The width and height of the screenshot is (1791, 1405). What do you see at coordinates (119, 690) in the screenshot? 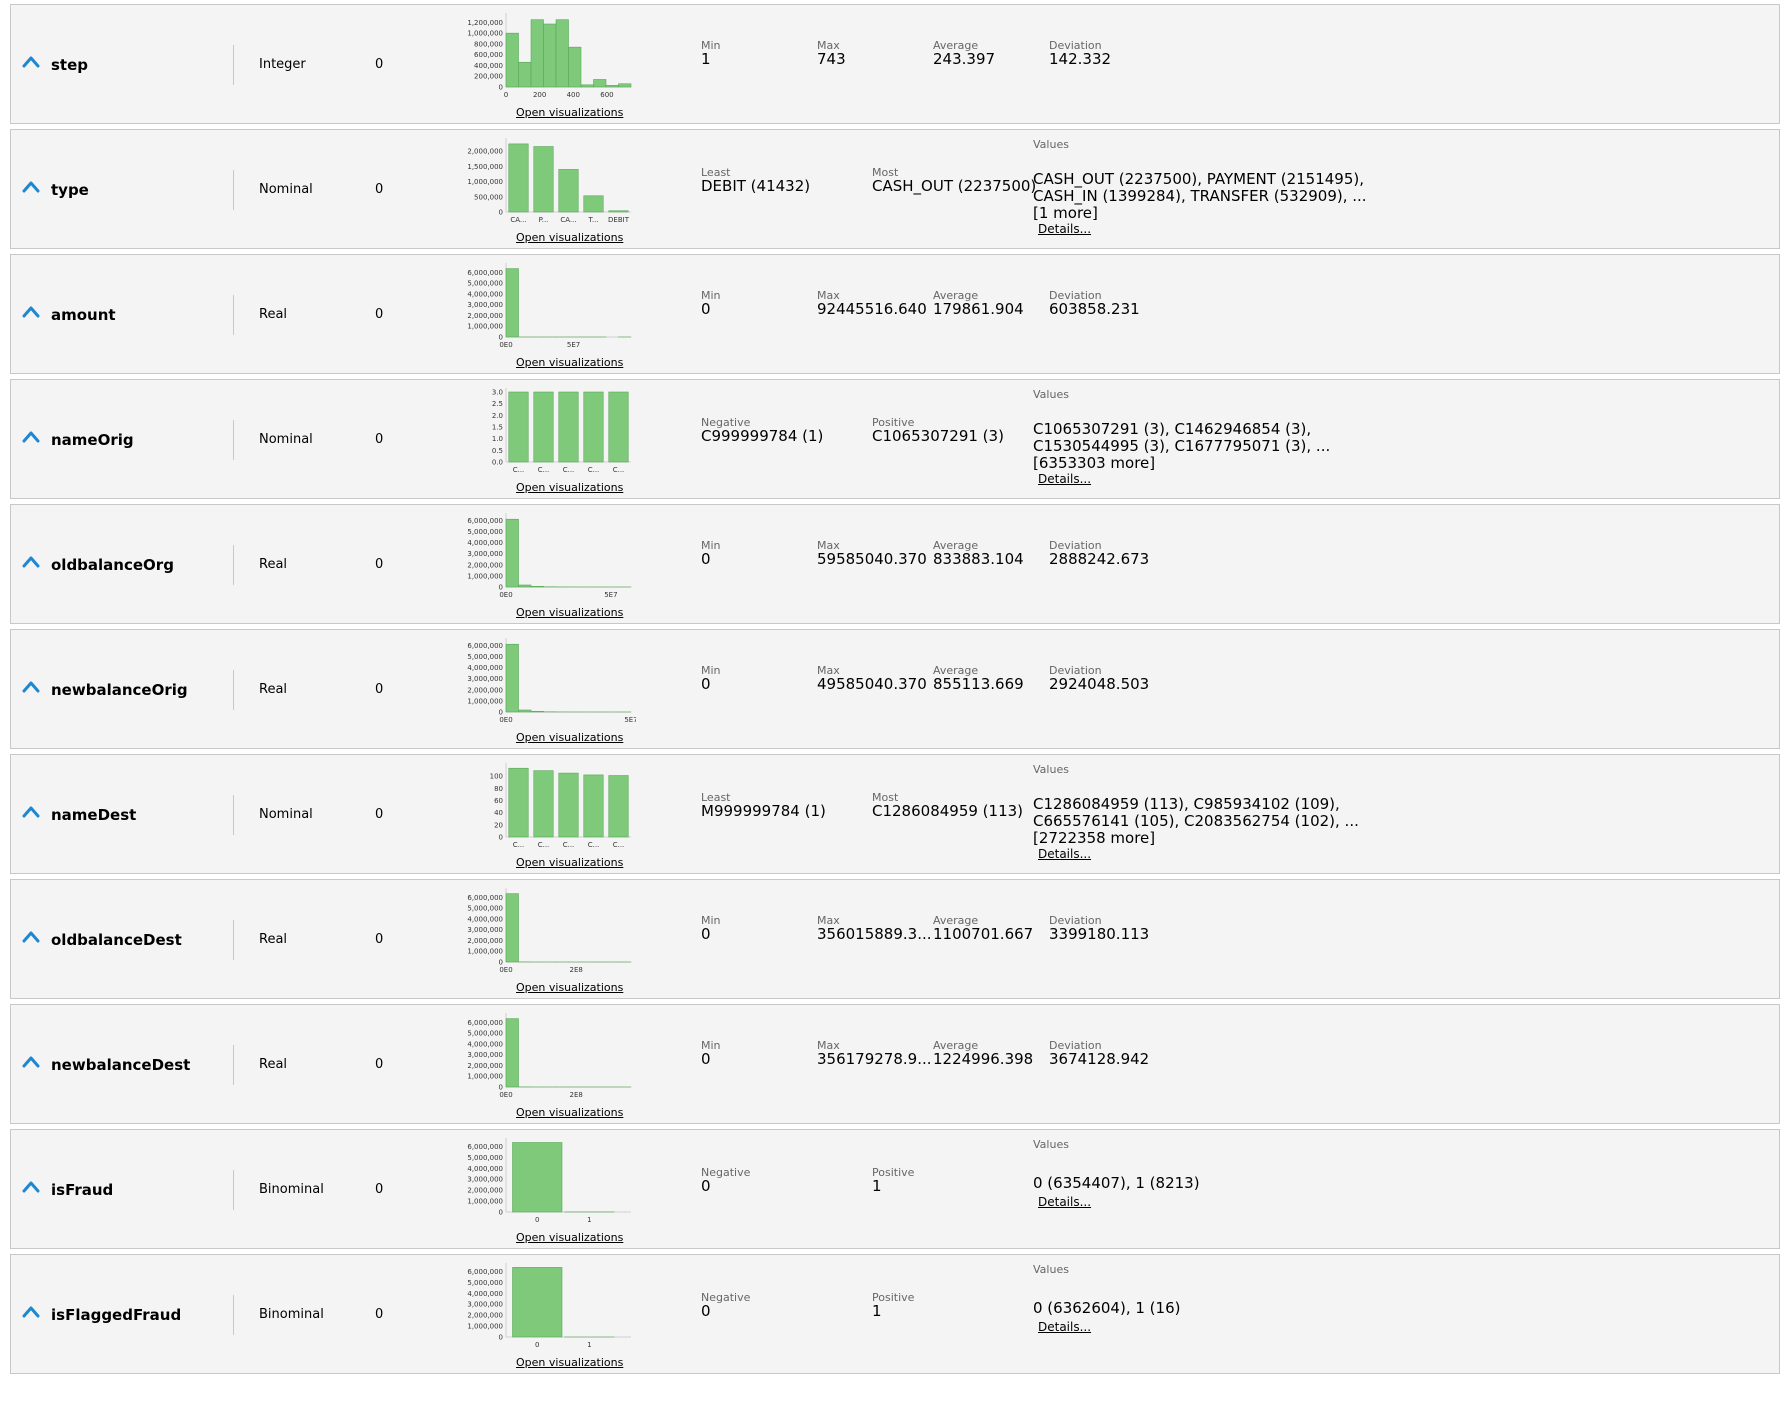
I see `attribute-name: newbalanceOrig` at bounding box center [119, 690].